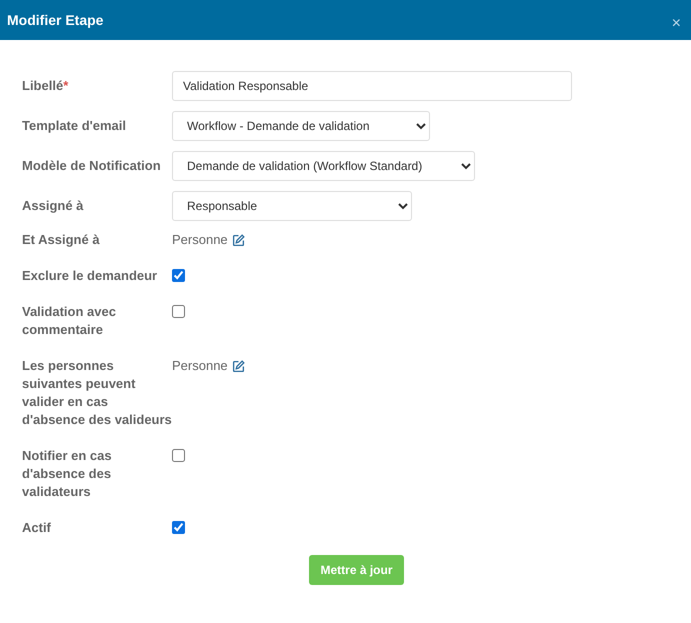 The image size is (691, 623). What do you see at coordinates (323, 166) in the screenshot?
I see `dropdown-select: Demande de validation (Workflow Standard)` at bounding box center [323, 166].